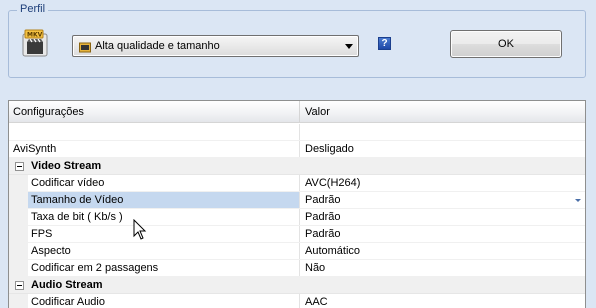 Image resolution: width=596 pixels, height=308 pixels. What do you see at coordinates (297, 149) in the screenshot?
I see `grid-row-avisynth: AviSynth Desligado` at bounding box center [297, 149].